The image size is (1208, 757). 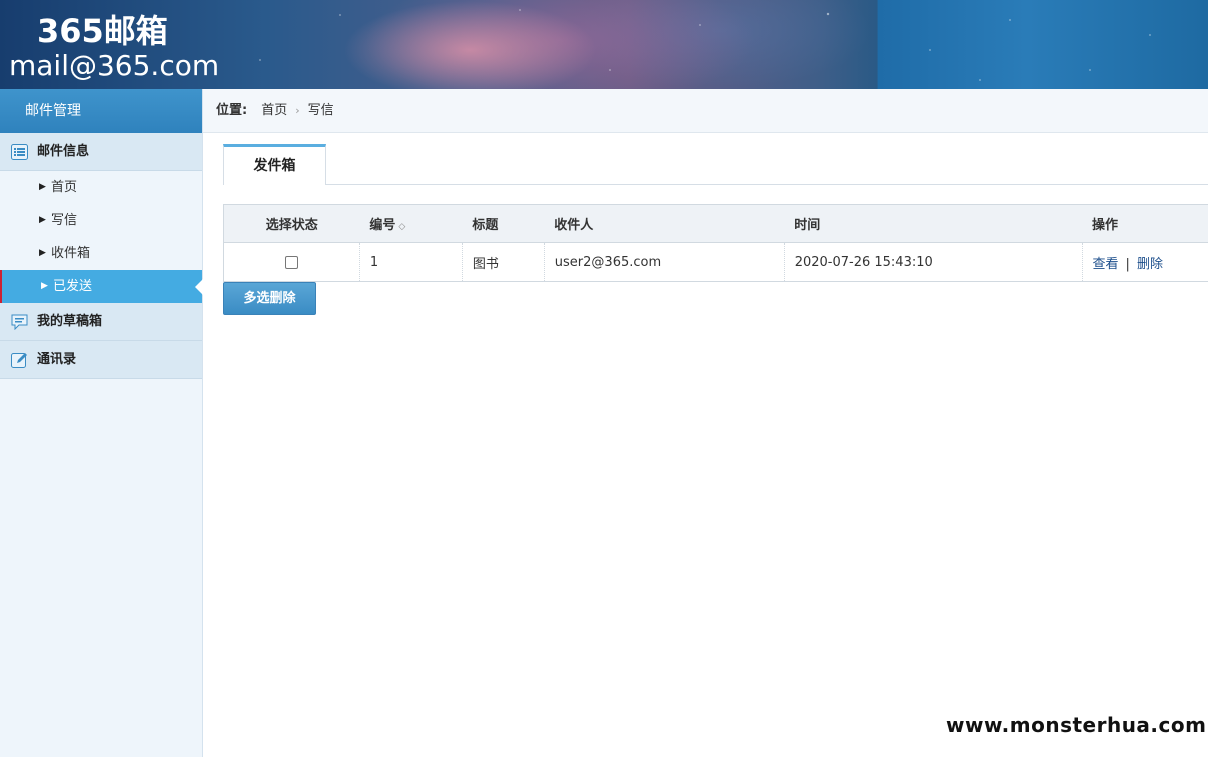 What do you see at coordinates (705, 111) in the screenshot?
I see `breadcrumb: 位置: 首页 › 写信` at bounding box center [705, 111].